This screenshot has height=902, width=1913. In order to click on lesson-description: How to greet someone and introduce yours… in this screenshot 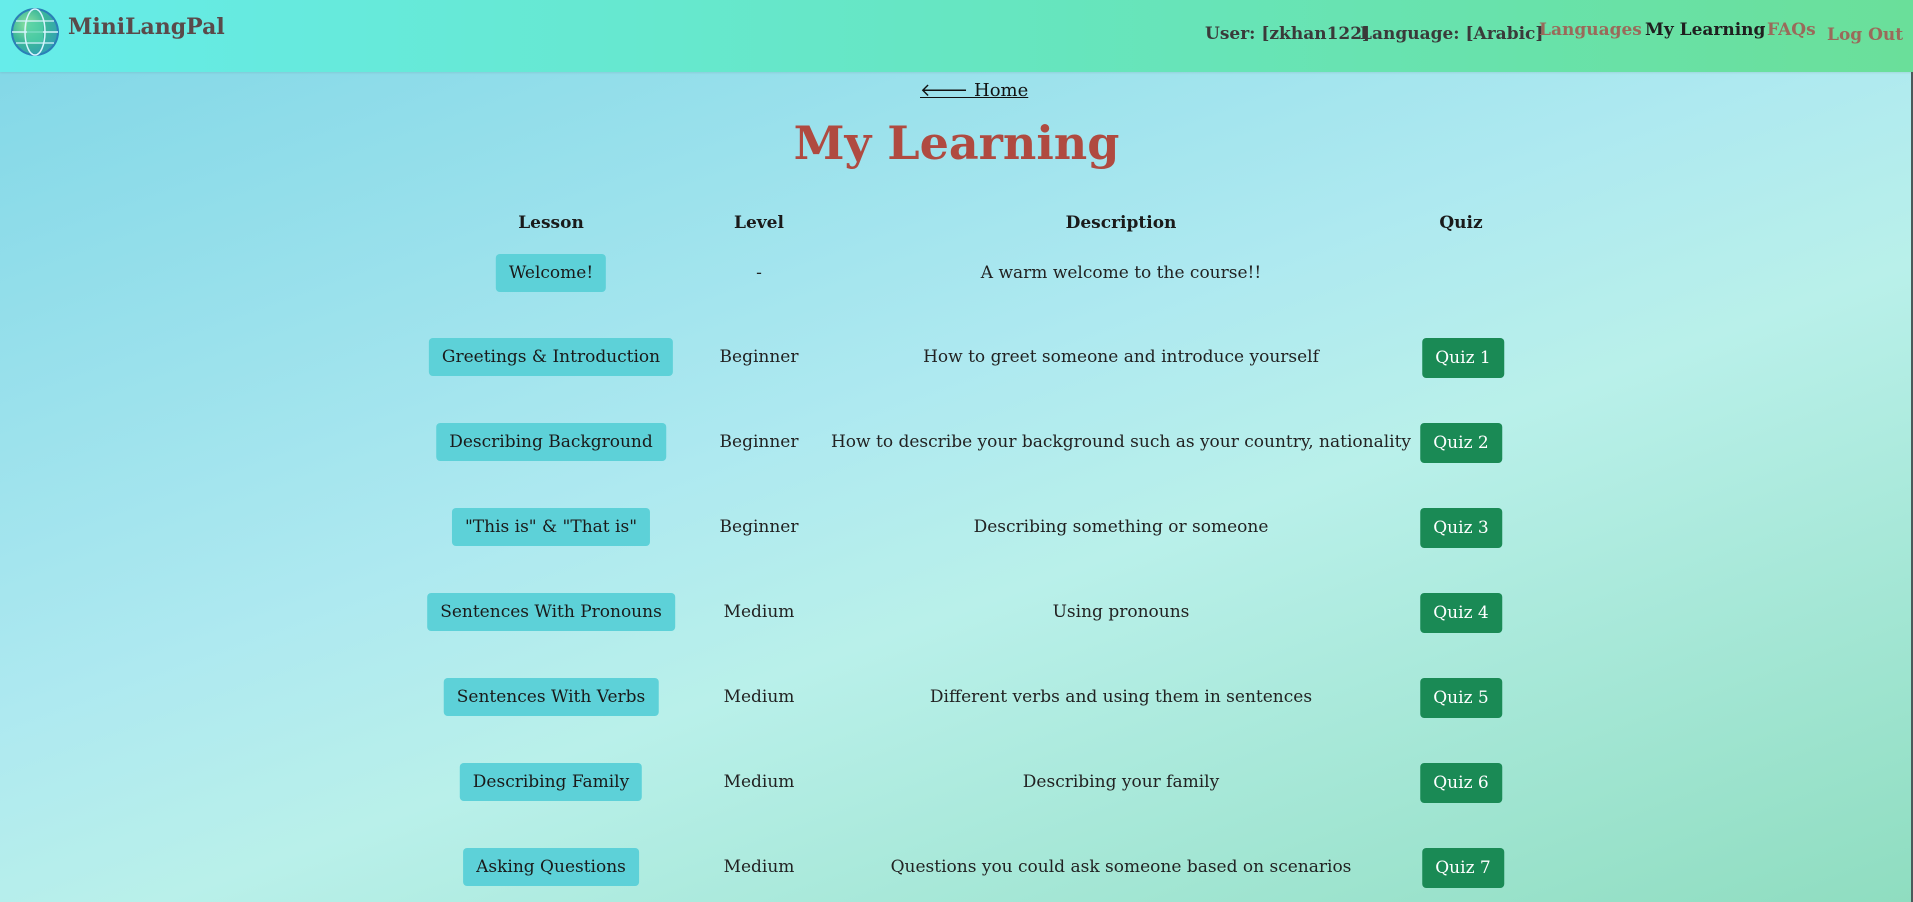, I will do `click(1121, 357)`.